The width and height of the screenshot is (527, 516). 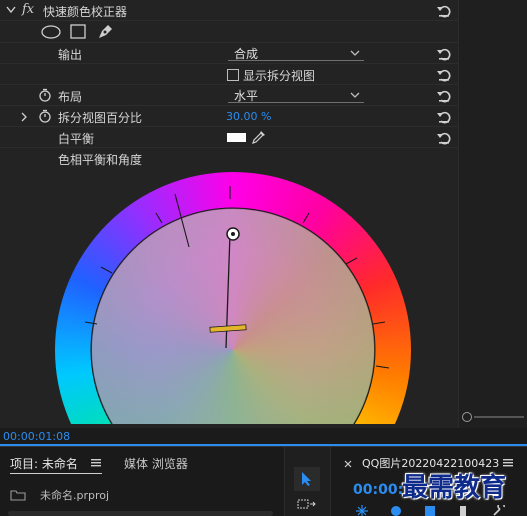 What do you see at coordinates (248, 116) in the screenshot?
I see `split-percent-value: 30.00 %` at bounding box center [248, 116].